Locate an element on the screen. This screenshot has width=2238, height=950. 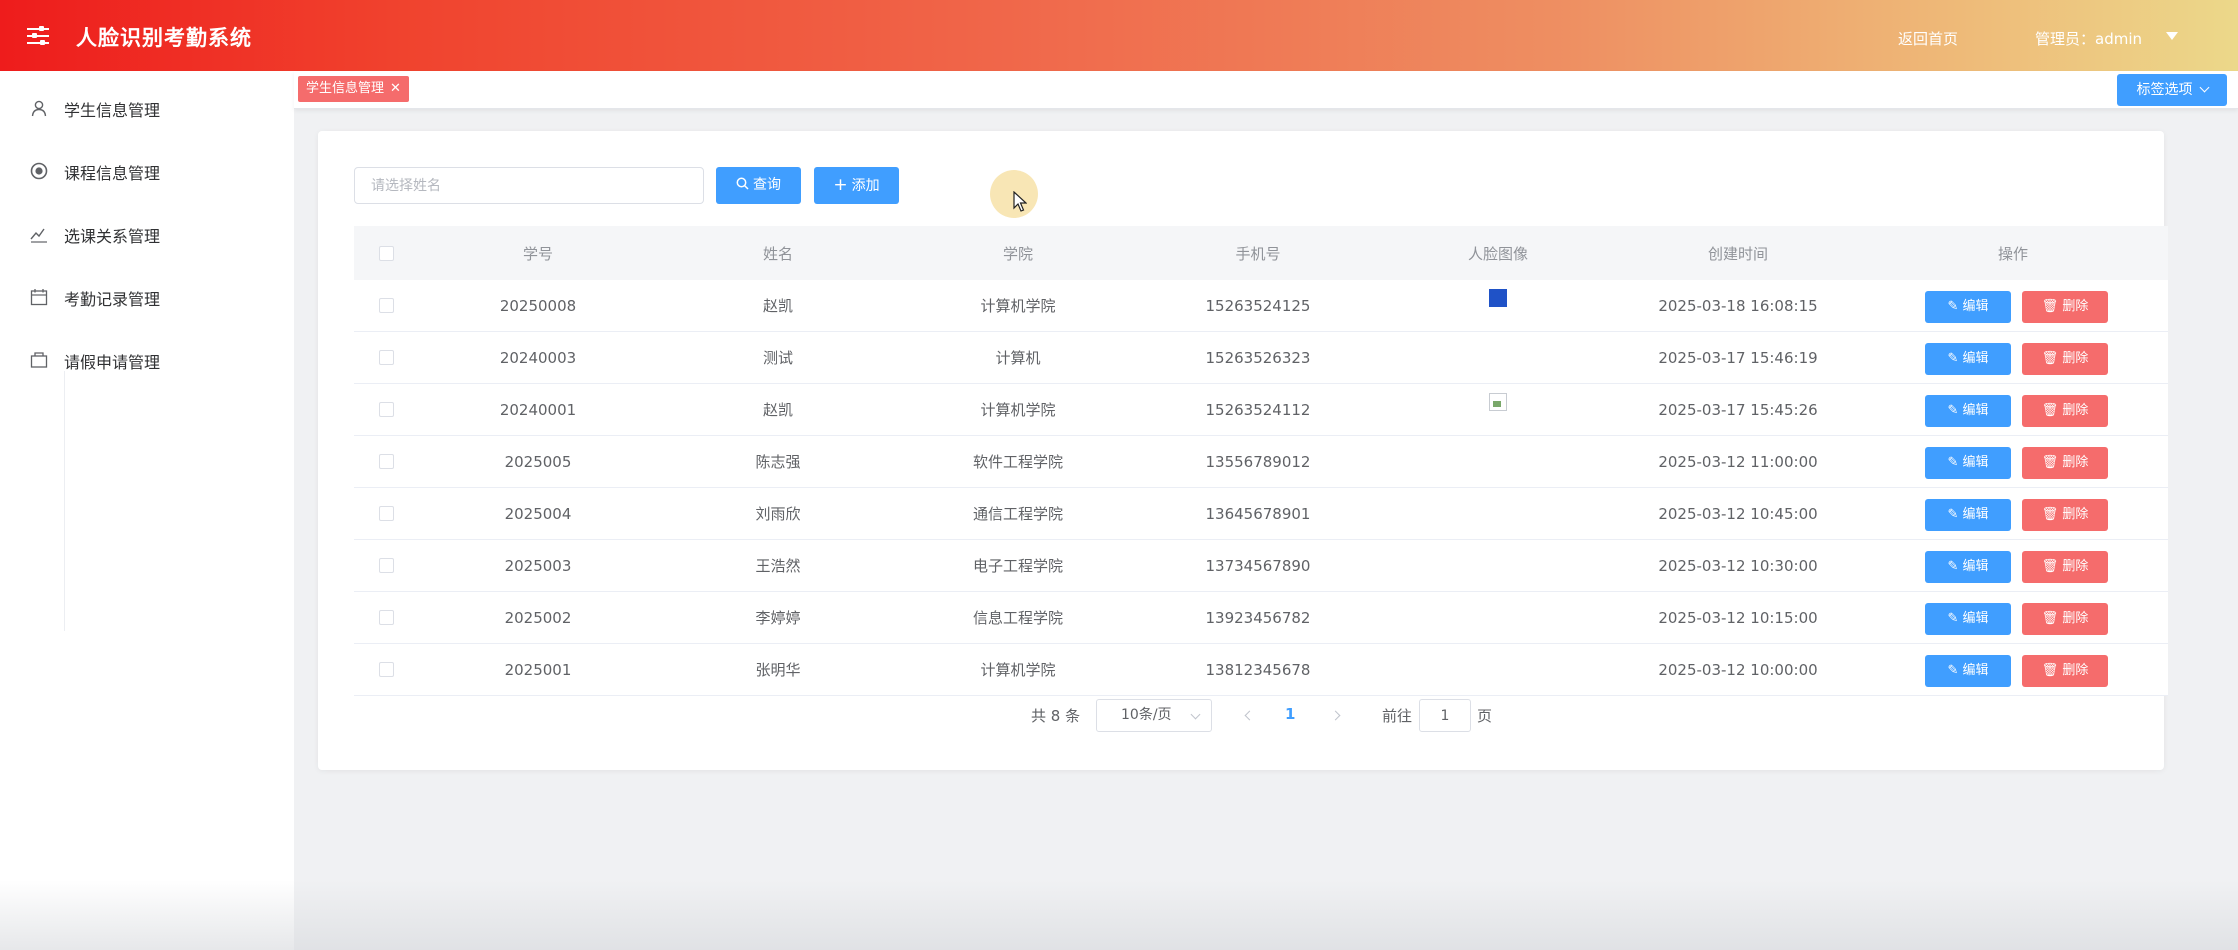
sidebar-item-label: 请假申请管理 is located at coordinates (112, 362).